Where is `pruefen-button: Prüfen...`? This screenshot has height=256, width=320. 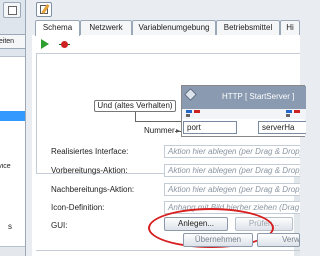 pruefen-button: Prüfen... is located at coordinates (264, 224).